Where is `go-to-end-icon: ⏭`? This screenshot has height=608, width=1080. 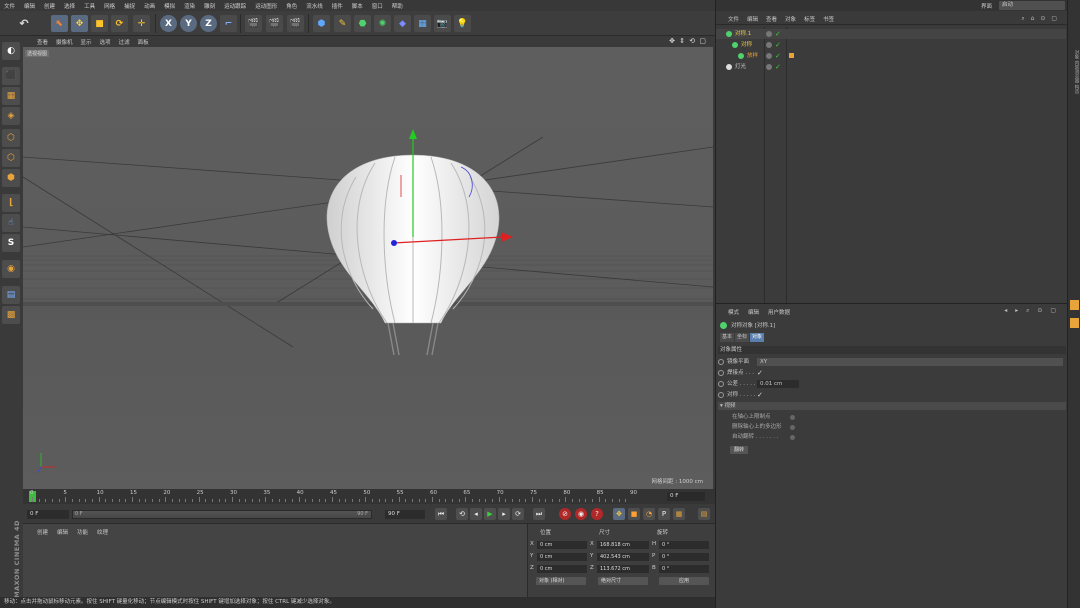
go-to-end-icon: ⏭ is located at coordinates (539, 514).